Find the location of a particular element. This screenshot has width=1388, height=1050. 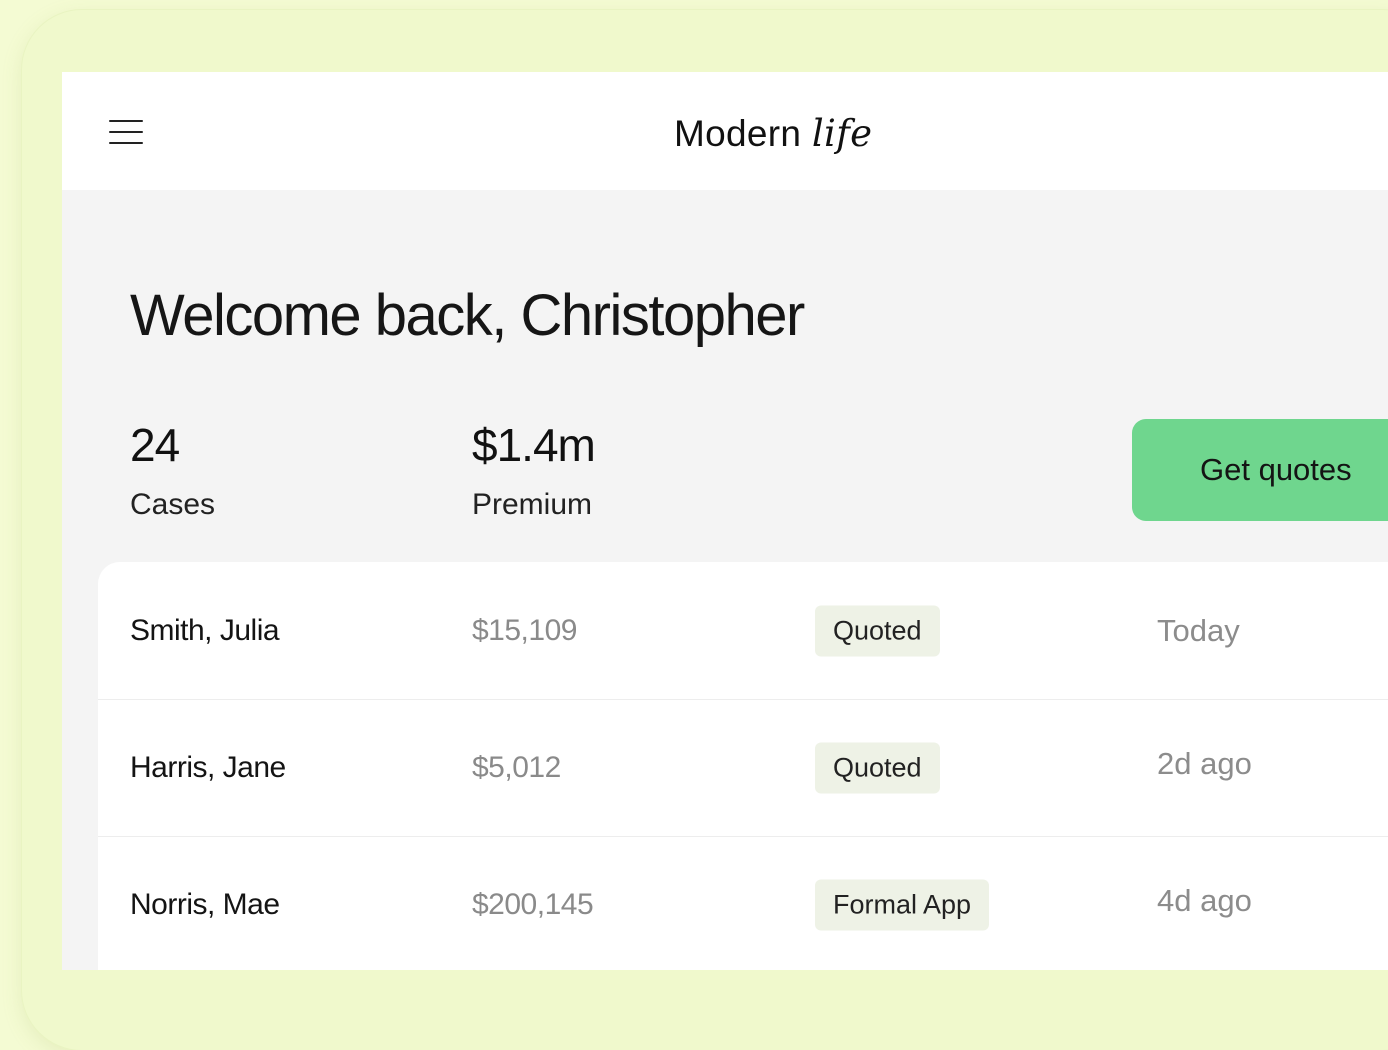

case-amount: $15,109 is located at coordinates (524, 630).